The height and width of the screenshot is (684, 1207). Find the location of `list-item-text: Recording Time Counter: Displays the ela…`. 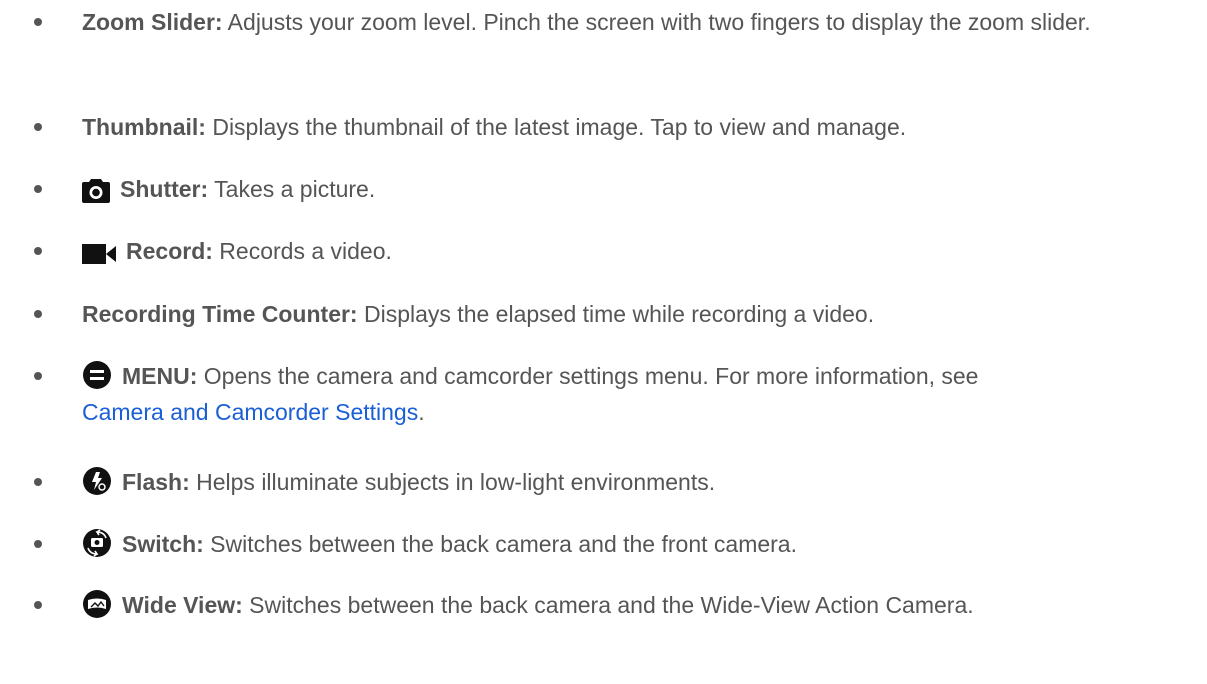

list-item-text: Recording Time Counter: Displays the ela… is located at coordinates (638, 314).